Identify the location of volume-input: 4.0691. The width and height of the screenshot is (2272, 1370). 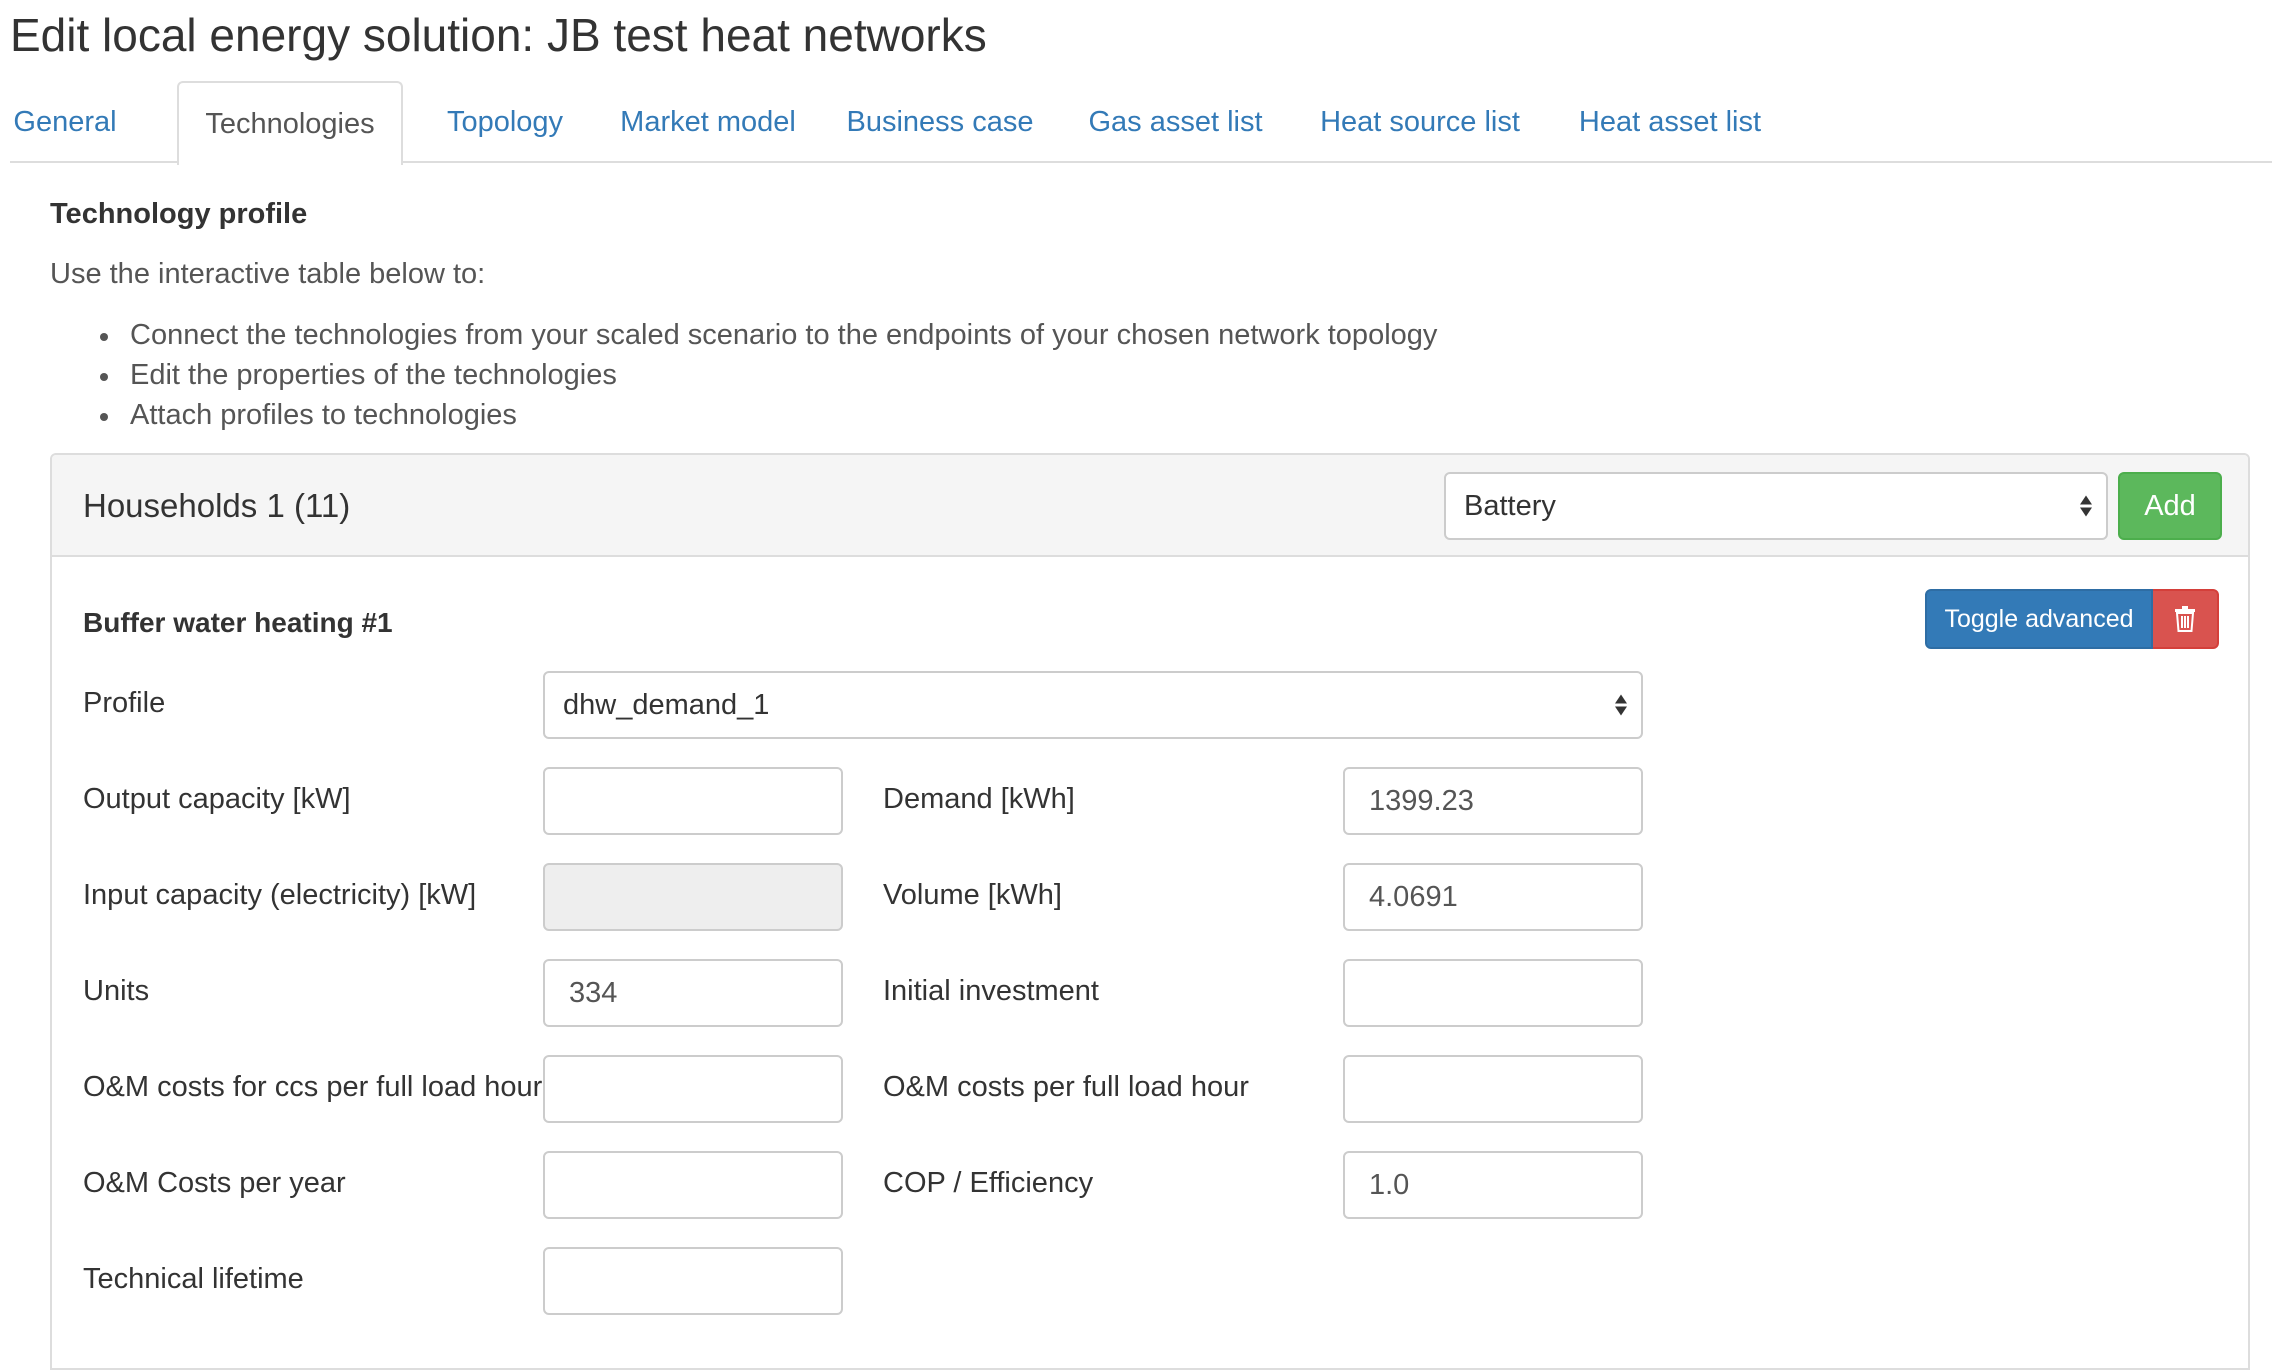
(1493, 897).